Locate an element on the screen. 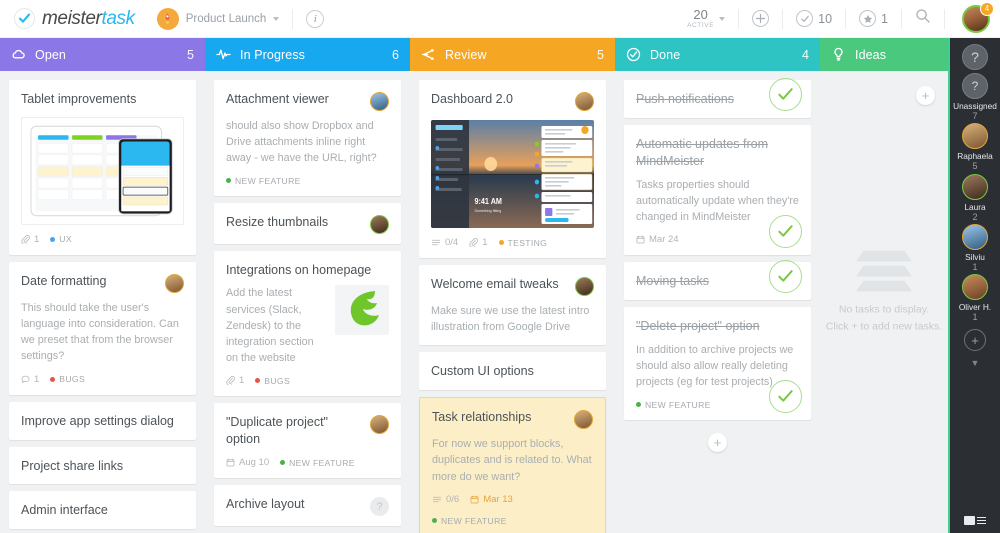 The width and height of the screenshot is (1000, 533). search-icon is located at coordinates (923, 18).